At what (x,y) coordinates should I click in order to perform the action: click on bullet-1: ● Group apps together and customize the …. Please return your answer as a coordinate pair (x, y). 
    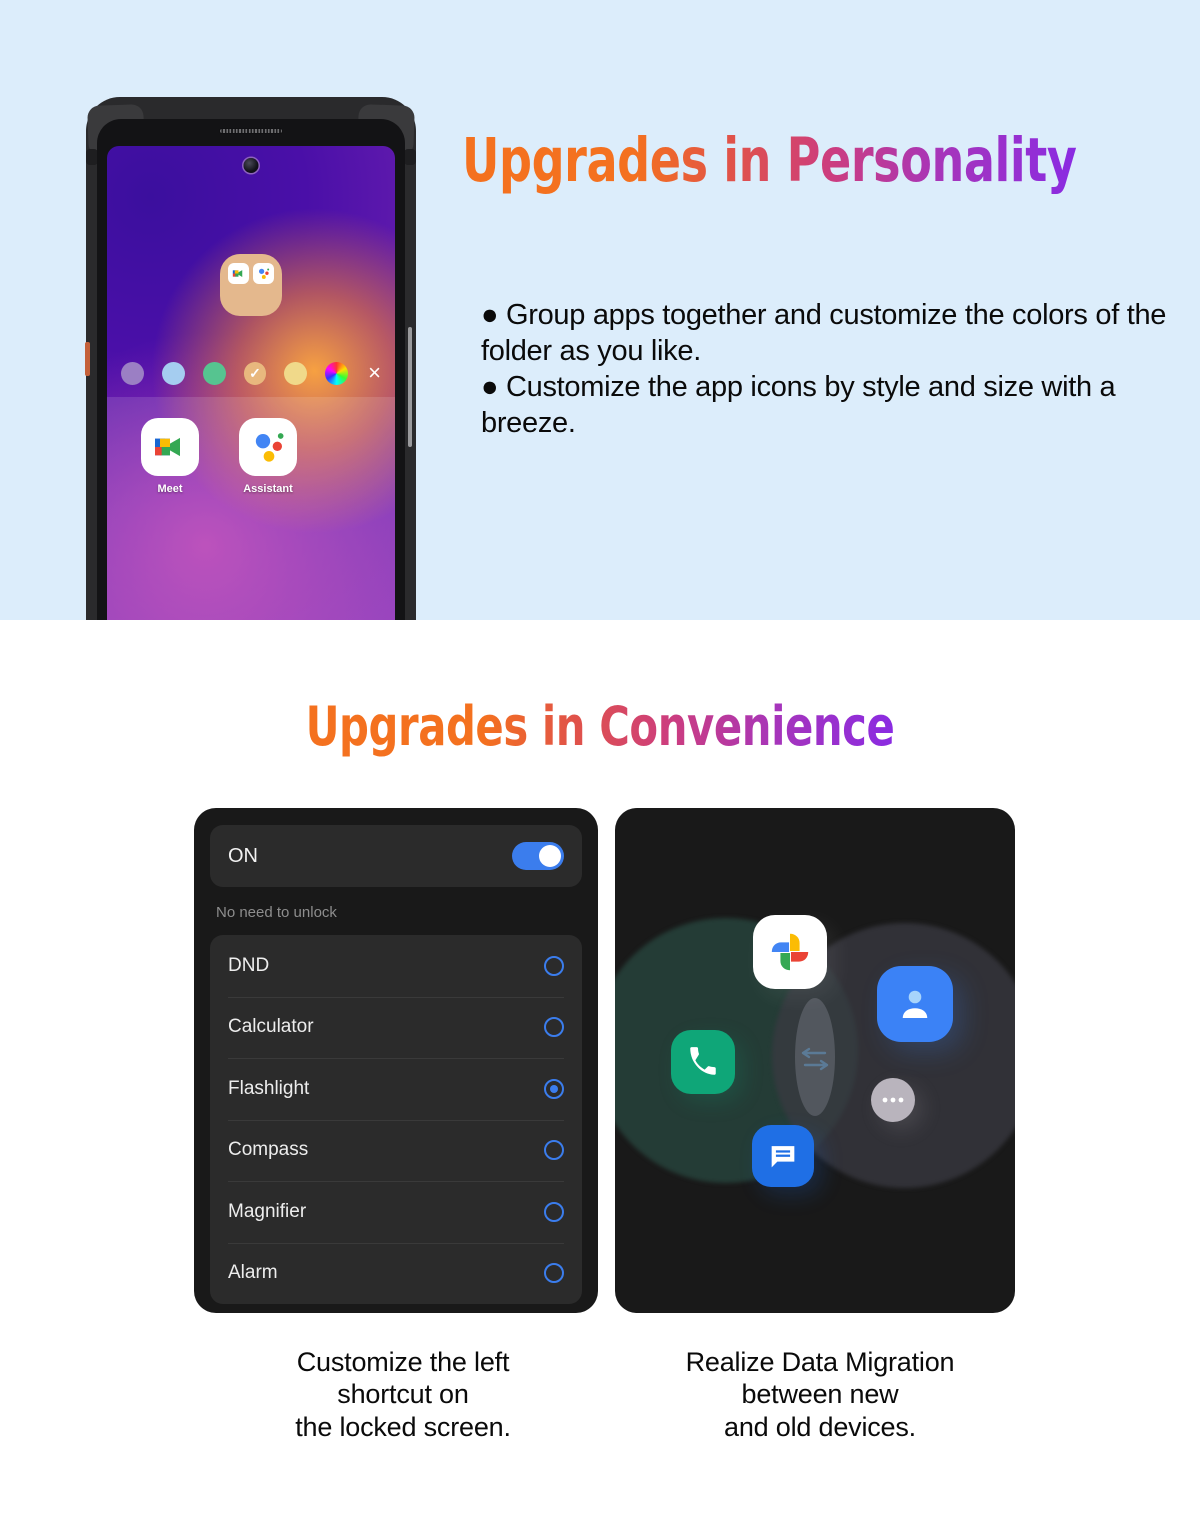
    Looking at the image, I should click on (824, 333).